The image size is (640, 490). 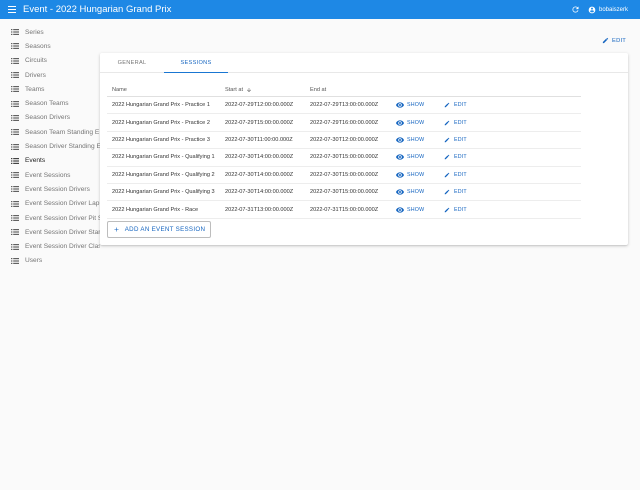 What do you see at coordinates (50, 75) in the screenshot?
I see `sidebar-item: Drivers` at bounding box center [50, 75].